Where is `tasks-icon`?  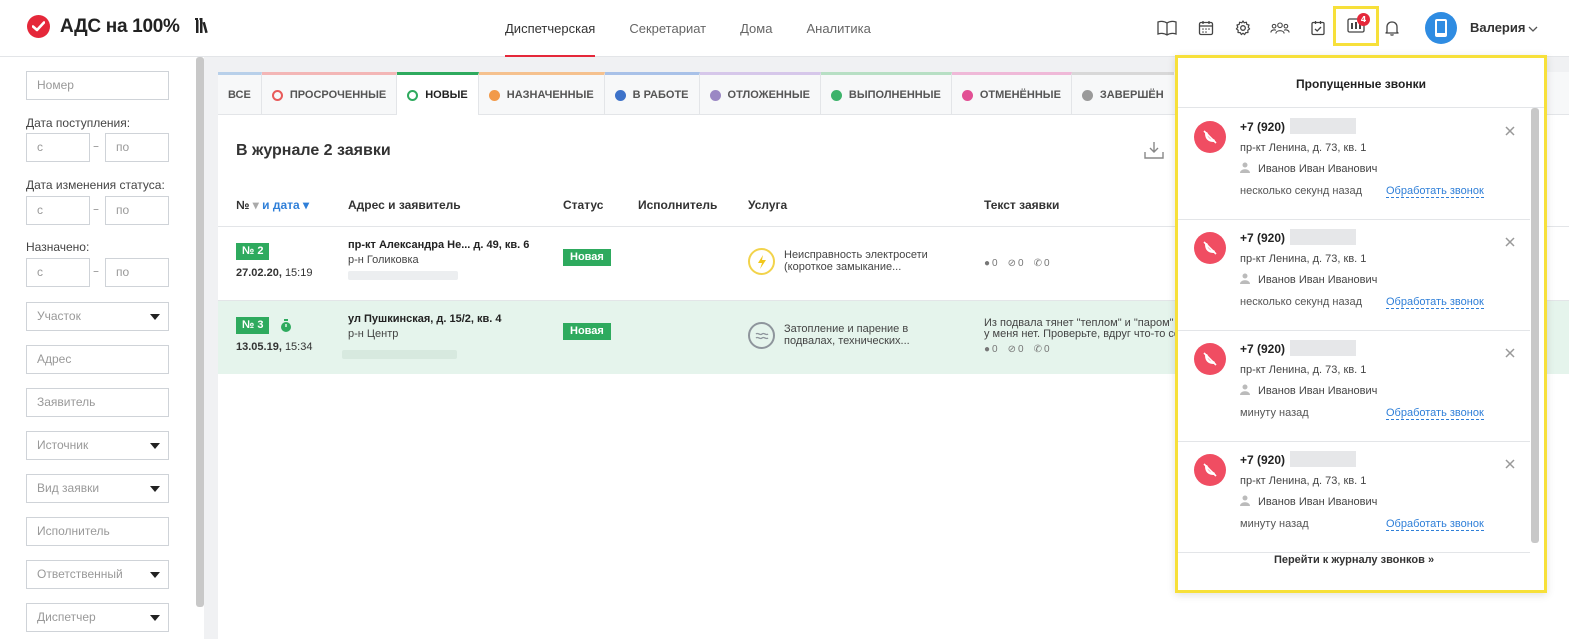 tasks-icon is located at coordinates (1318, 28).